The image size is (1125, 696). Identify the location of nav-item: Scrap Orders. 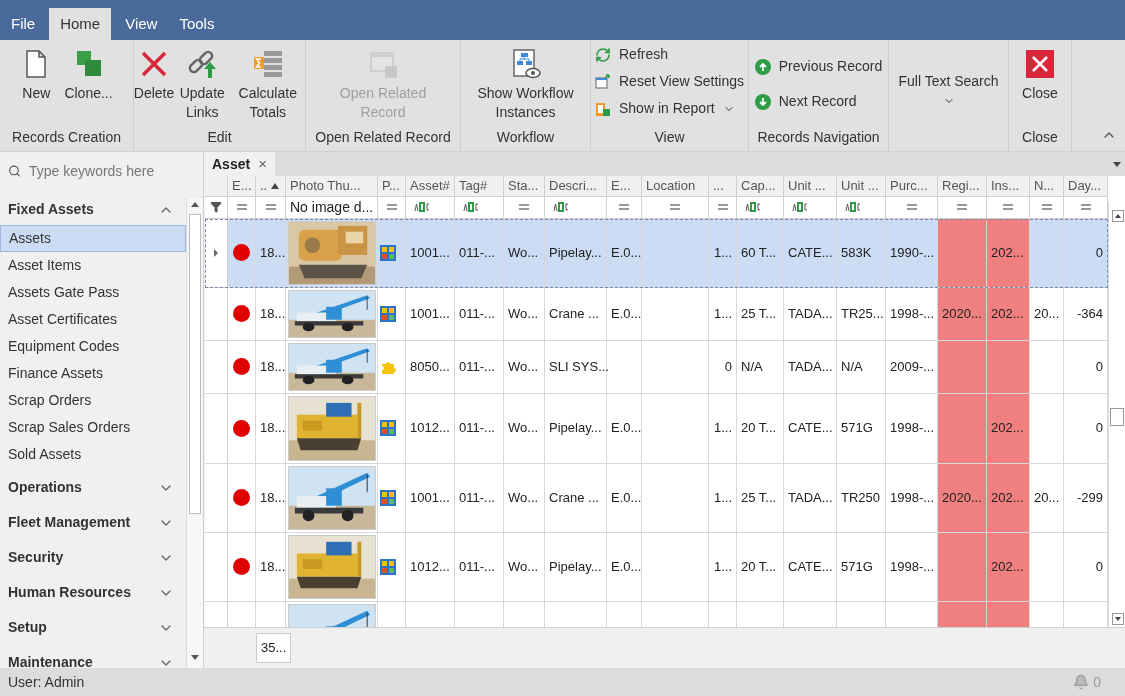
(93, 400).